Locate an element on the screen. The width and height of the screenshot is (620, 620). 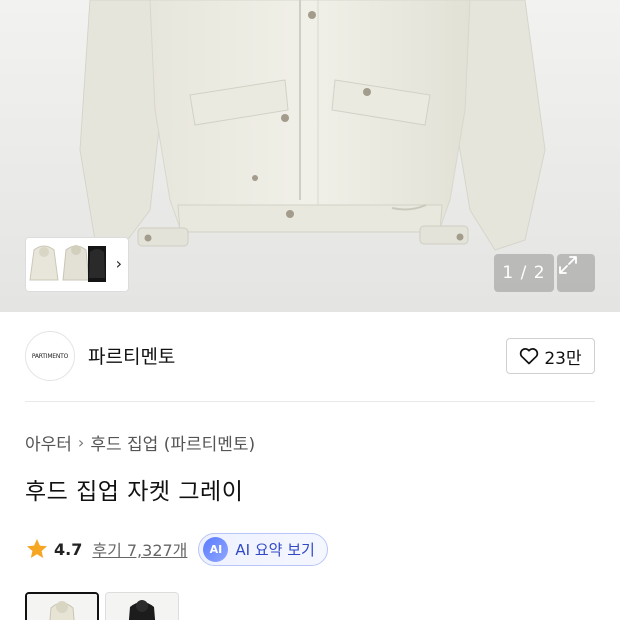
breadcrumb-category: 아우터 is located at coordinates (48, 442).